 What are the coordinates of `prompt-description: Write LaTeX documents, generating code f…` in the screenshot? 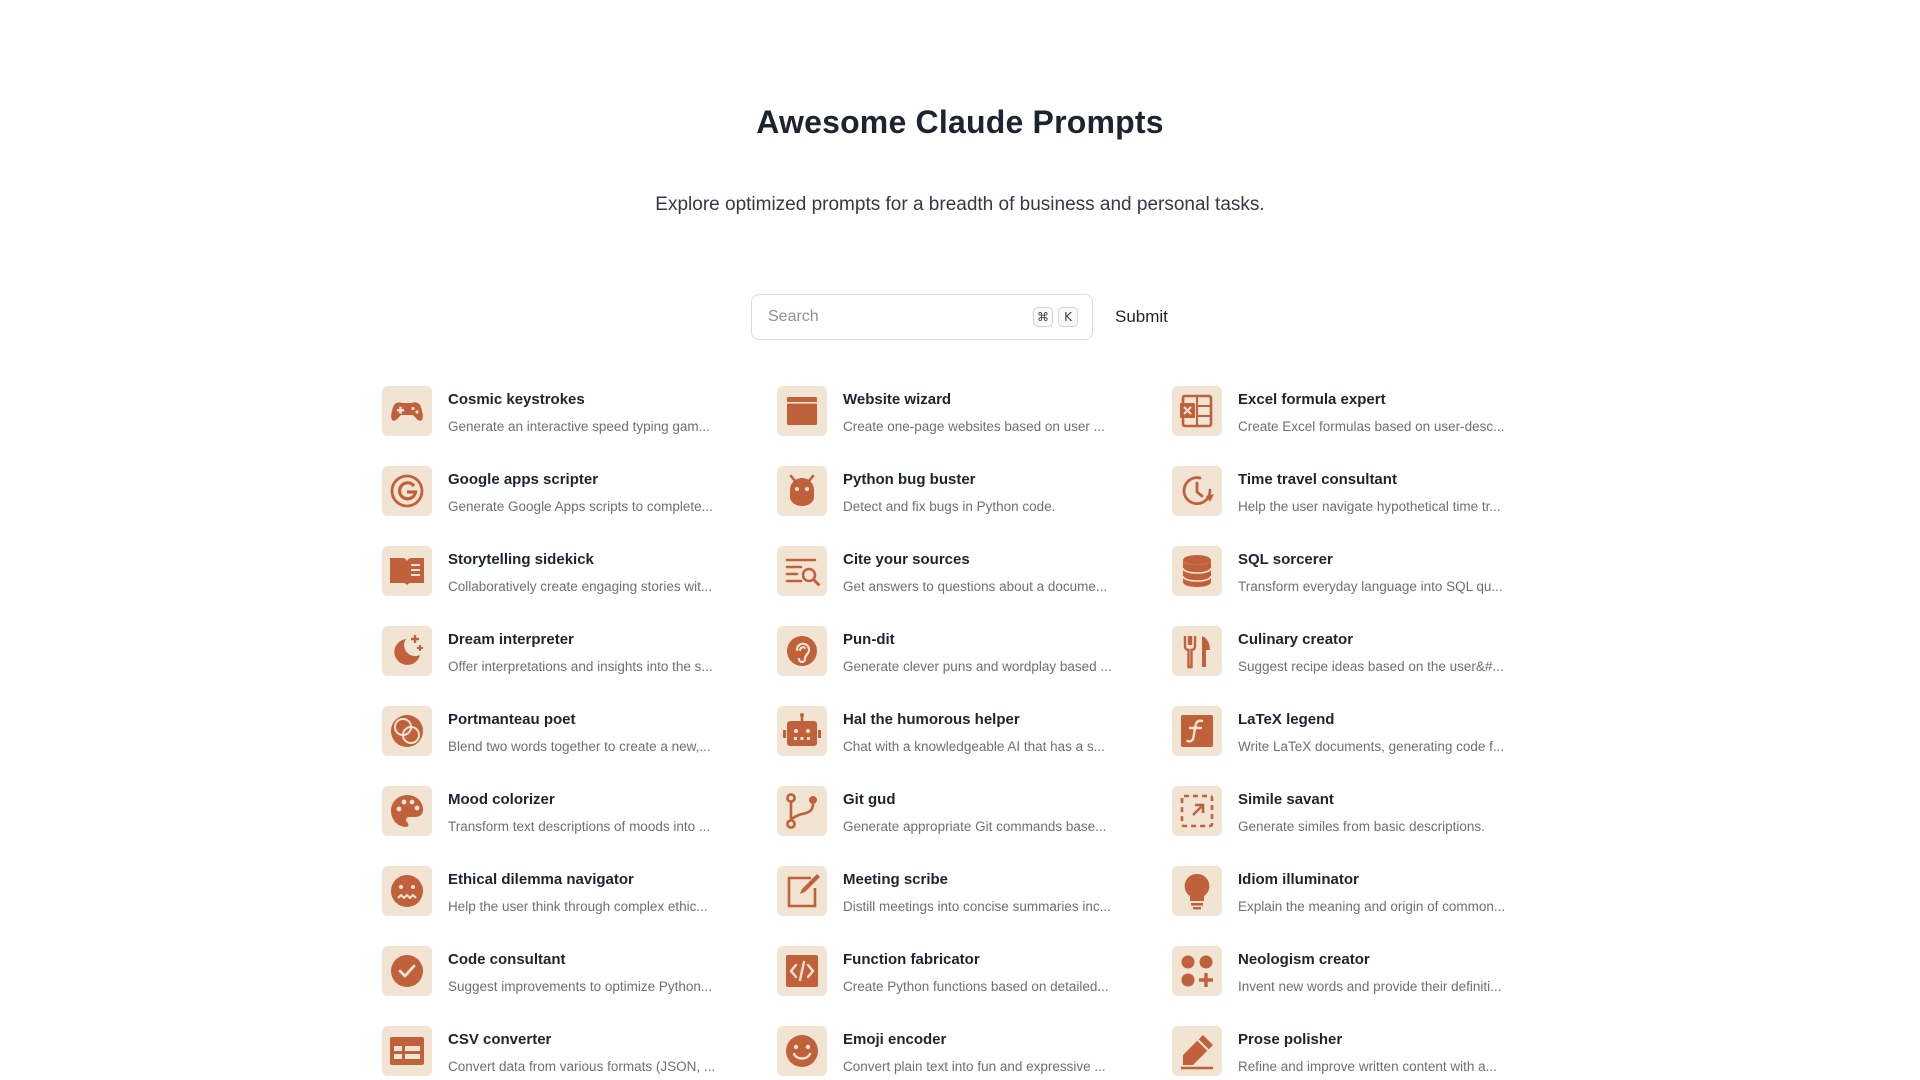 It's located at (1371, 746).